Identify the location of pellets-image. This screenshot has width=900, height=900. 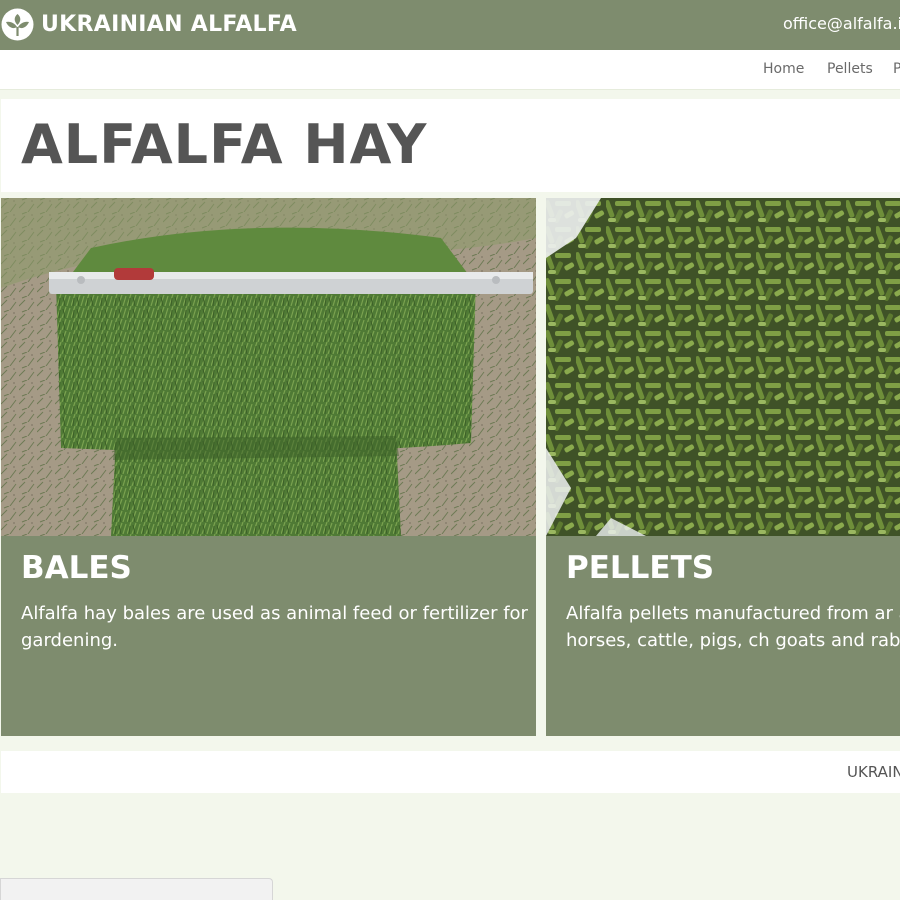
(723, 367).